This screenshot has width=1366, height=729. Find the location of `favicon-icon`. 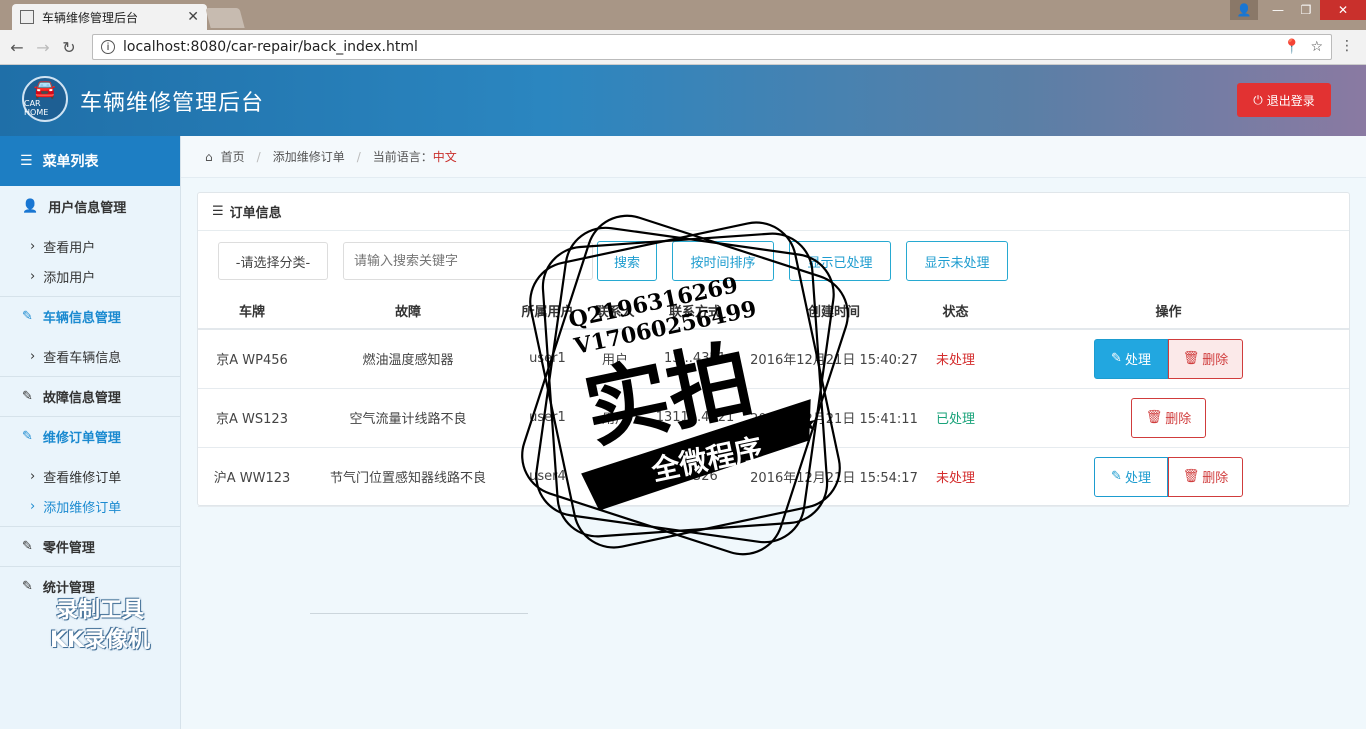

favicon-icon is located at coordinates (27, 17).